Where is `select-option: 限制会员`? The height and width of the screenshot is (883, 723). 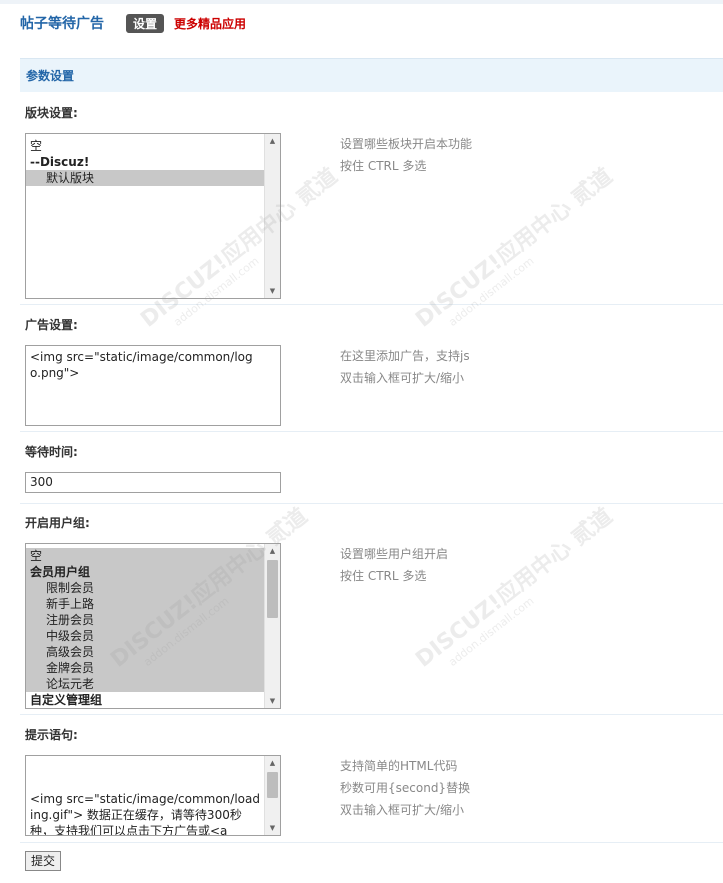
select-option: 限制会员 is located at coordinates (145, 588).